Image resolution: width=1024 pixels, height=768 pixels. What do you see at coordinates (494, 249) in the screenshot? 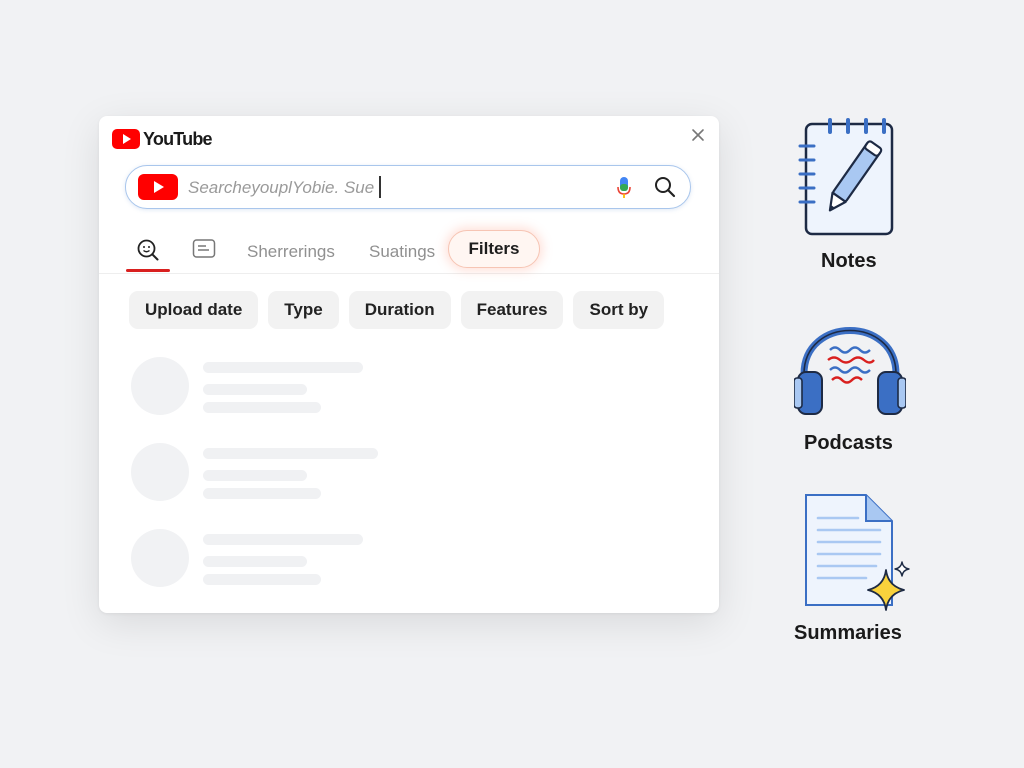
I see `tab-filters: Filters` at bounding box center [494, 249].